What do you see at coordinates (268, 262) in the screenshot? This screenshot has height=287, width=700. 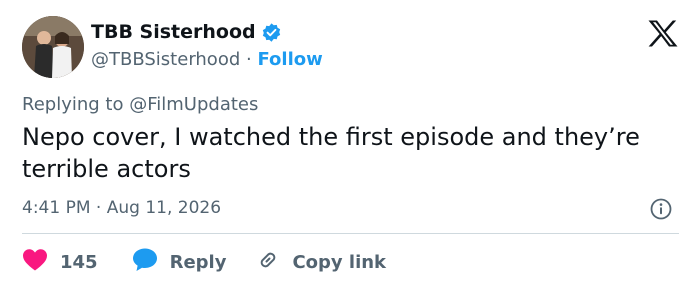 I see `link-icon` at bounding box center [268, 262].